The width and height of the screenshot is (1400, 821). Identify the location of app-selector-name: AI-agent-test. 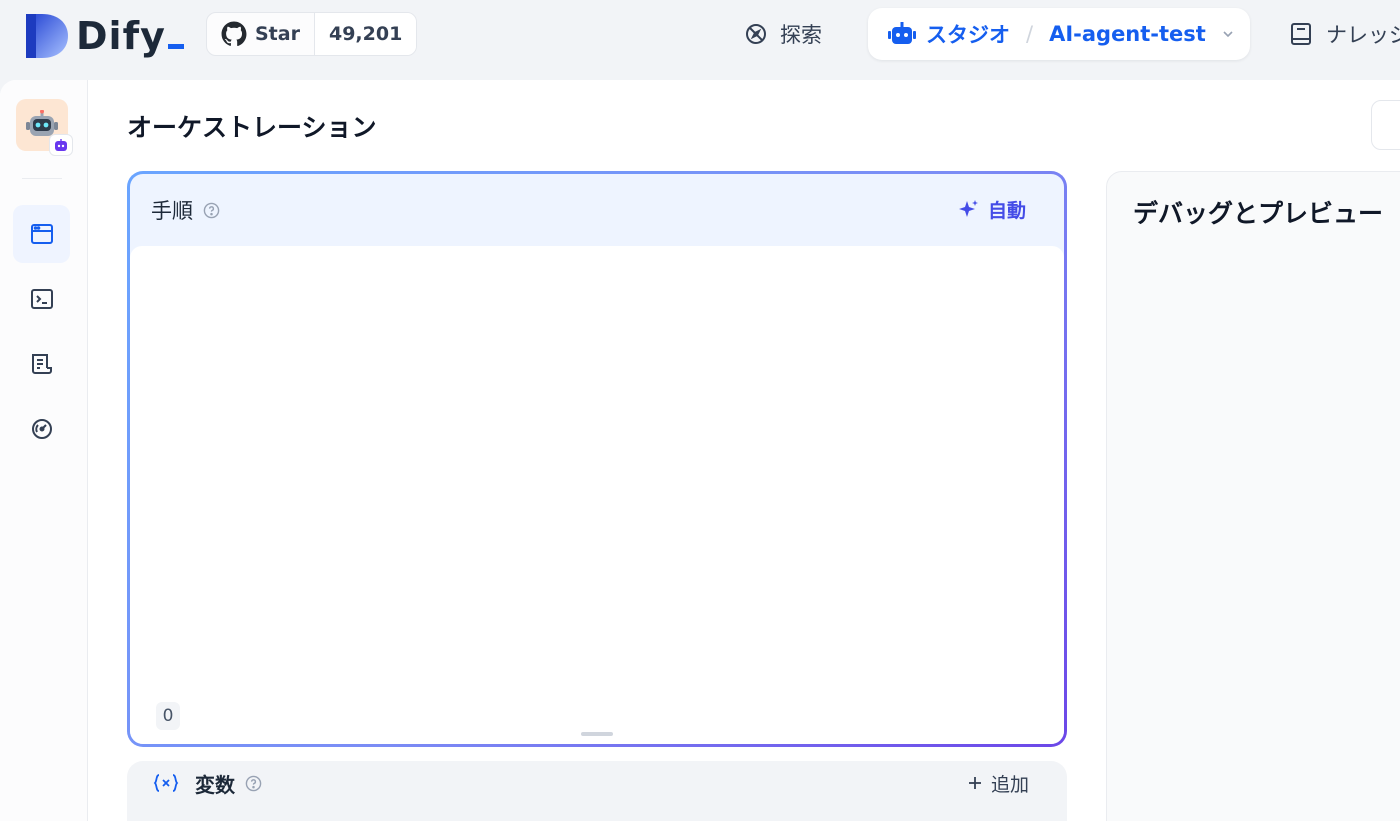
(1127, 34).